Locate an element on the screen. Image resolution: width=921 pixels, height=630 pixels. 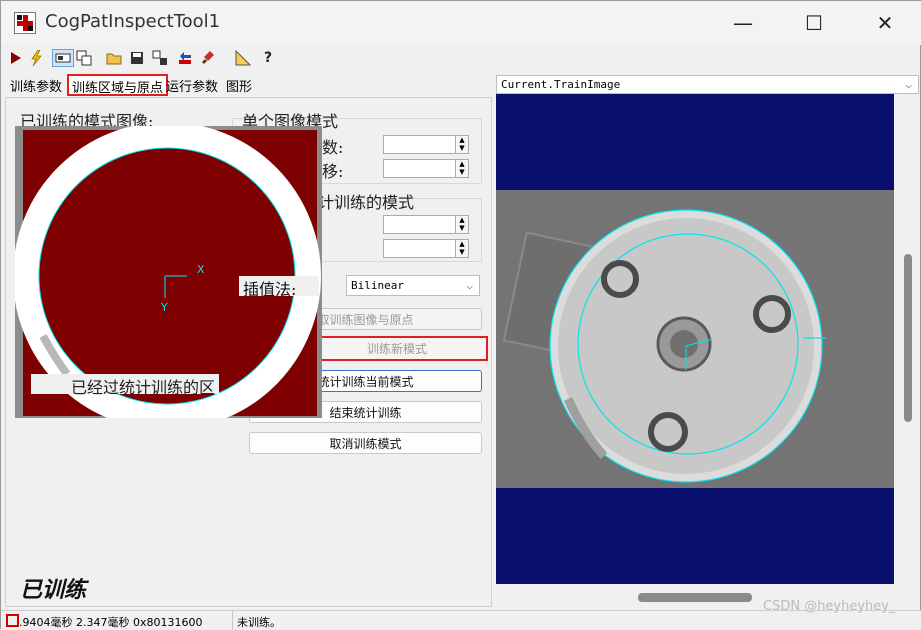
app-cross-icon is located at coordinates (25, 23).